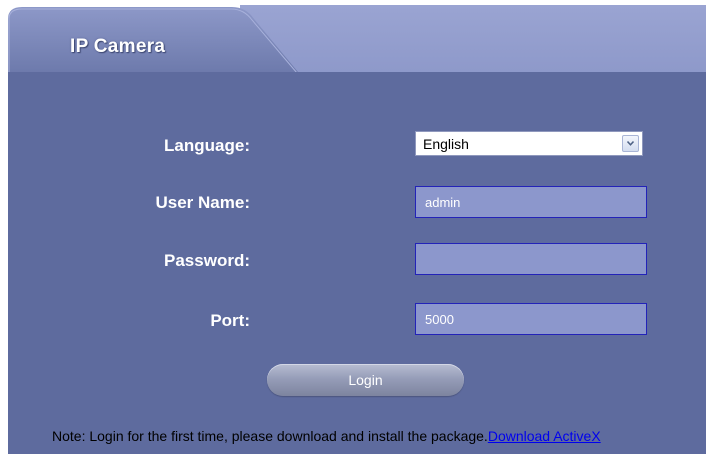 This screenshot has width=716, height=456. I want to click on language-selected-value: English, so click(446, 144).